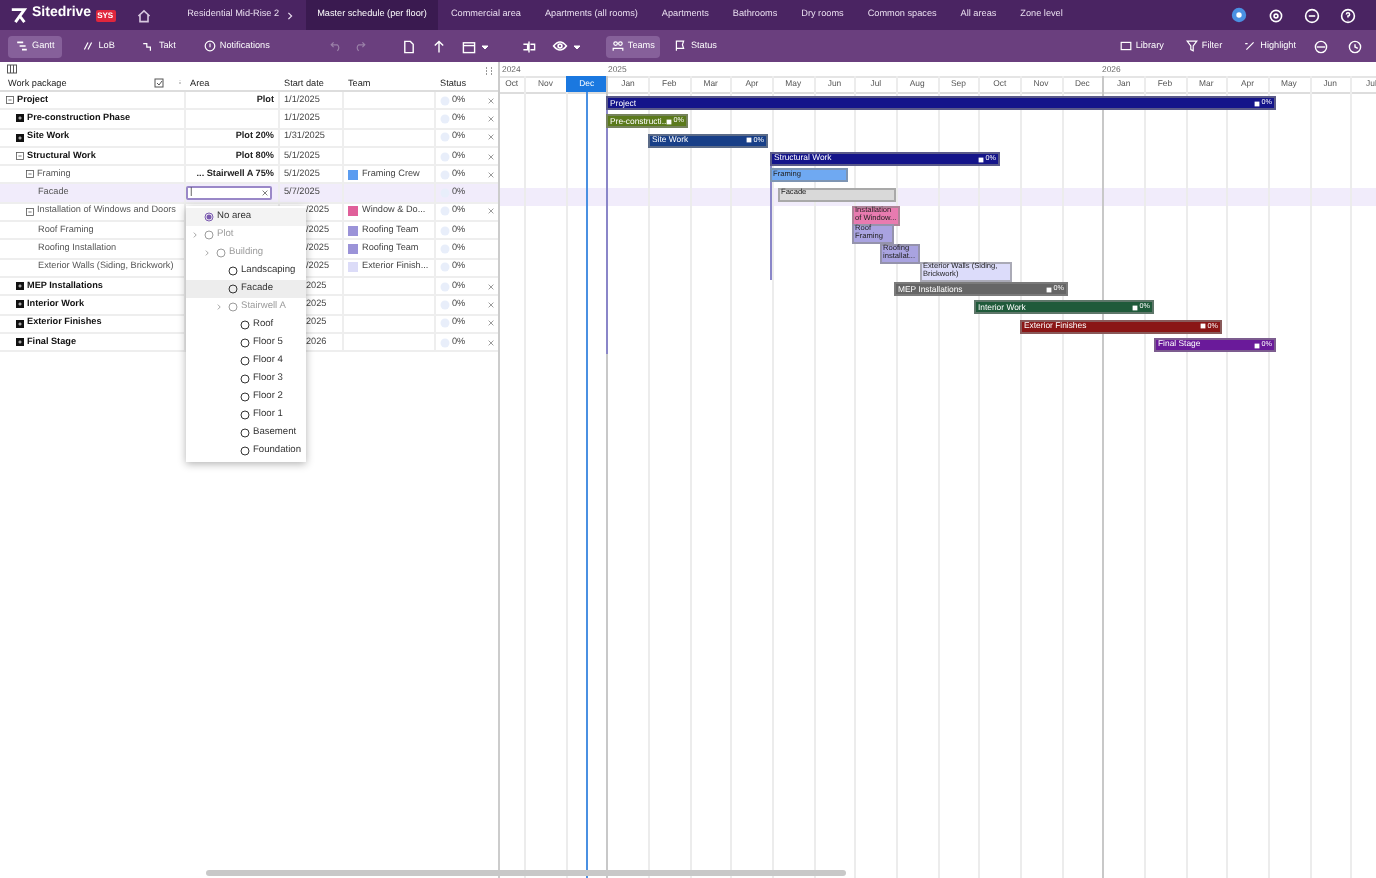  Describe the element at coordinates (1348, 15) in the screenshot. I see `help-icon` at that location.